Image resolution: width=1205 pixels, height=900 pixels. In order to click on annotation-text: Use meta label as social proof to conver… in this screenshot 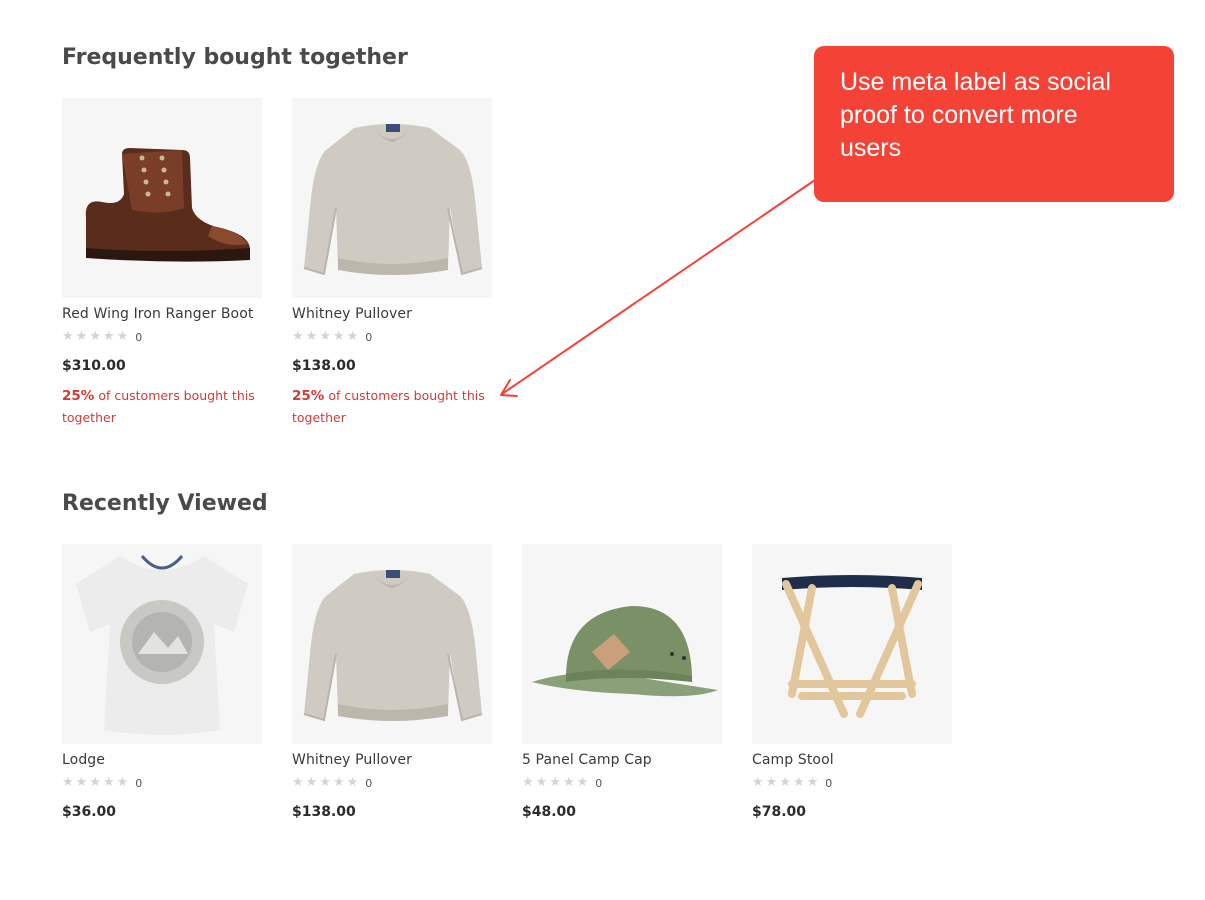, I will do `click(975, 115)`.